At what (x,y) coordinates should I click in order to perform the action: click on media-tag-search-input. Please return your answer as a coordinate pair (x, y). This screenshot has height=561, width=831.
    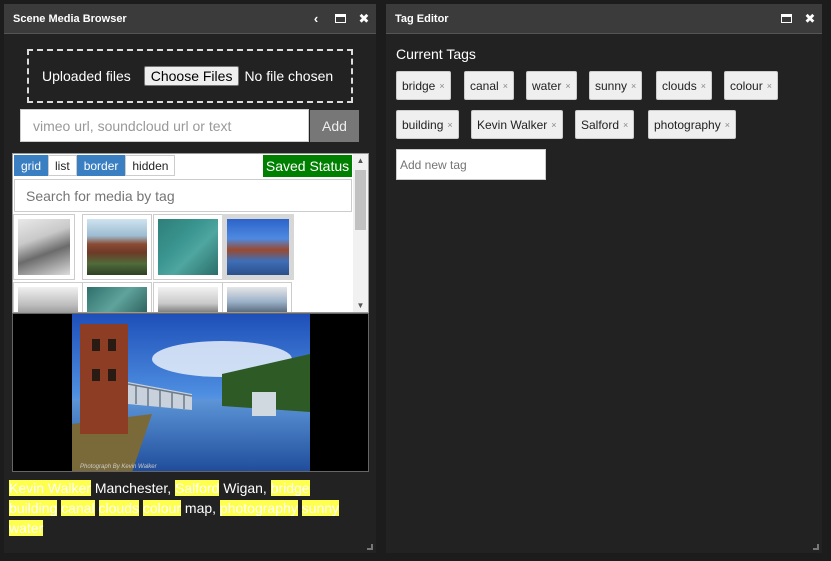
    Looking at the image, I should click on (183, 195).